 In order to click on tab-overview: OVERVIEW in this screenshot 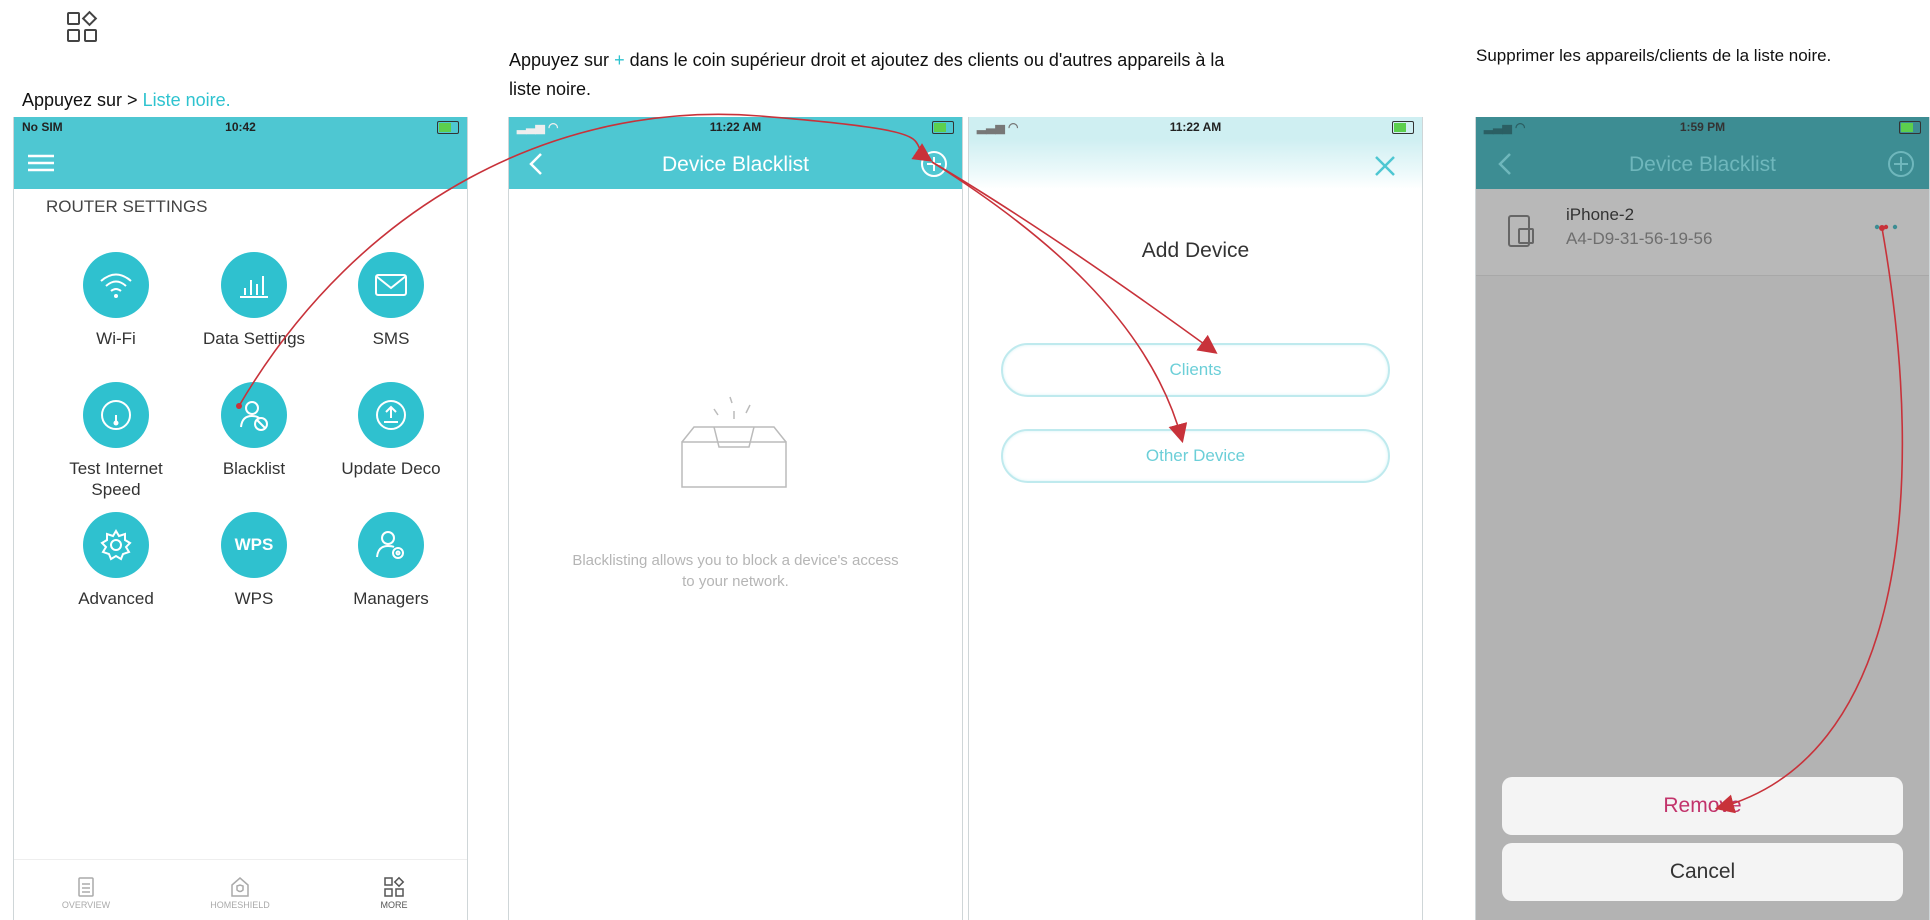, I will do `click(86, 893)`.